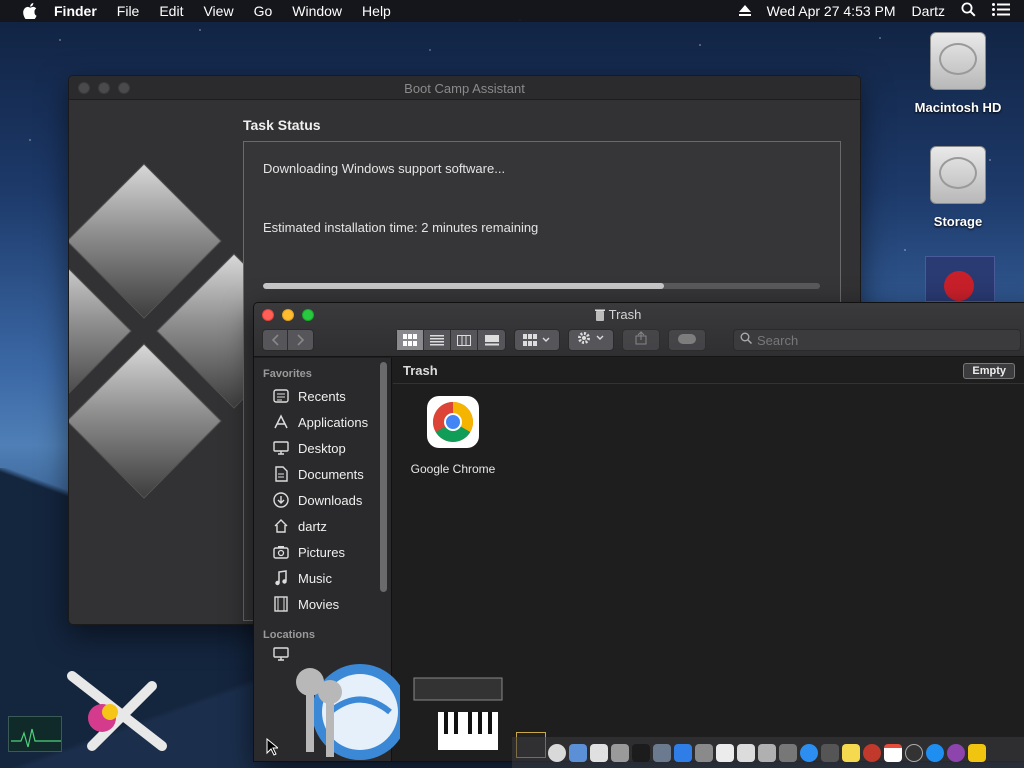 The height and width of the screenshot is (768, 1024). I want to click on system-utilities-icon, so click(117, 711).